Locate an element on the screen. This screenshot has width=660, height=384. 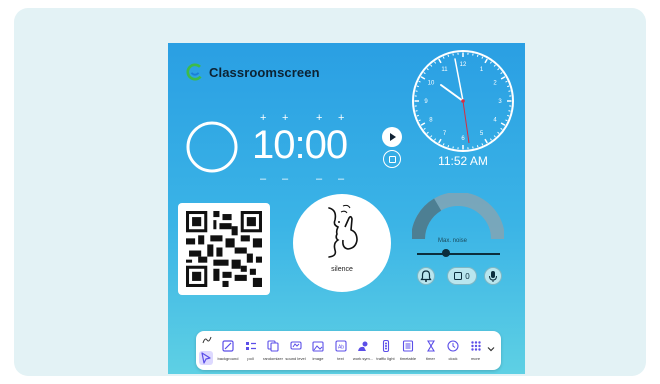
play-icon is located at coordinates (393, 137).